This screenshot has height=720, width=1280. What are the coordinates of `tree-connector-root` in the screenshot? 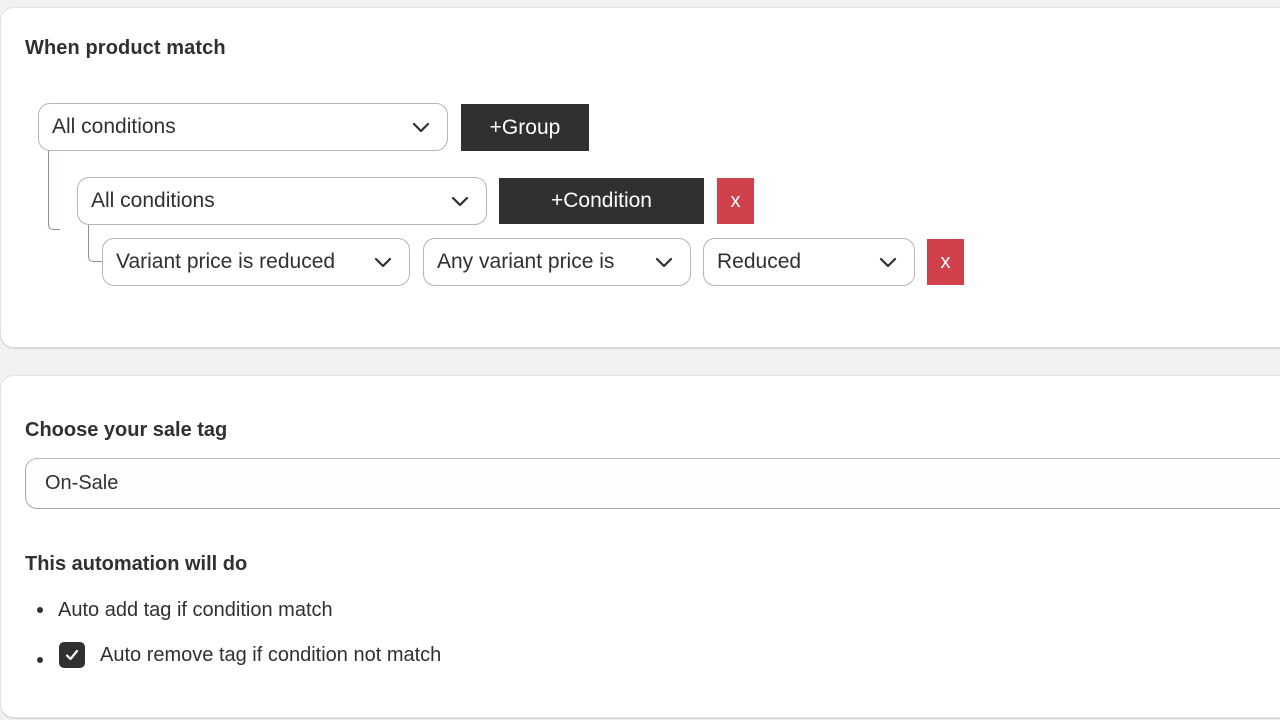 It's located at (54, 190).